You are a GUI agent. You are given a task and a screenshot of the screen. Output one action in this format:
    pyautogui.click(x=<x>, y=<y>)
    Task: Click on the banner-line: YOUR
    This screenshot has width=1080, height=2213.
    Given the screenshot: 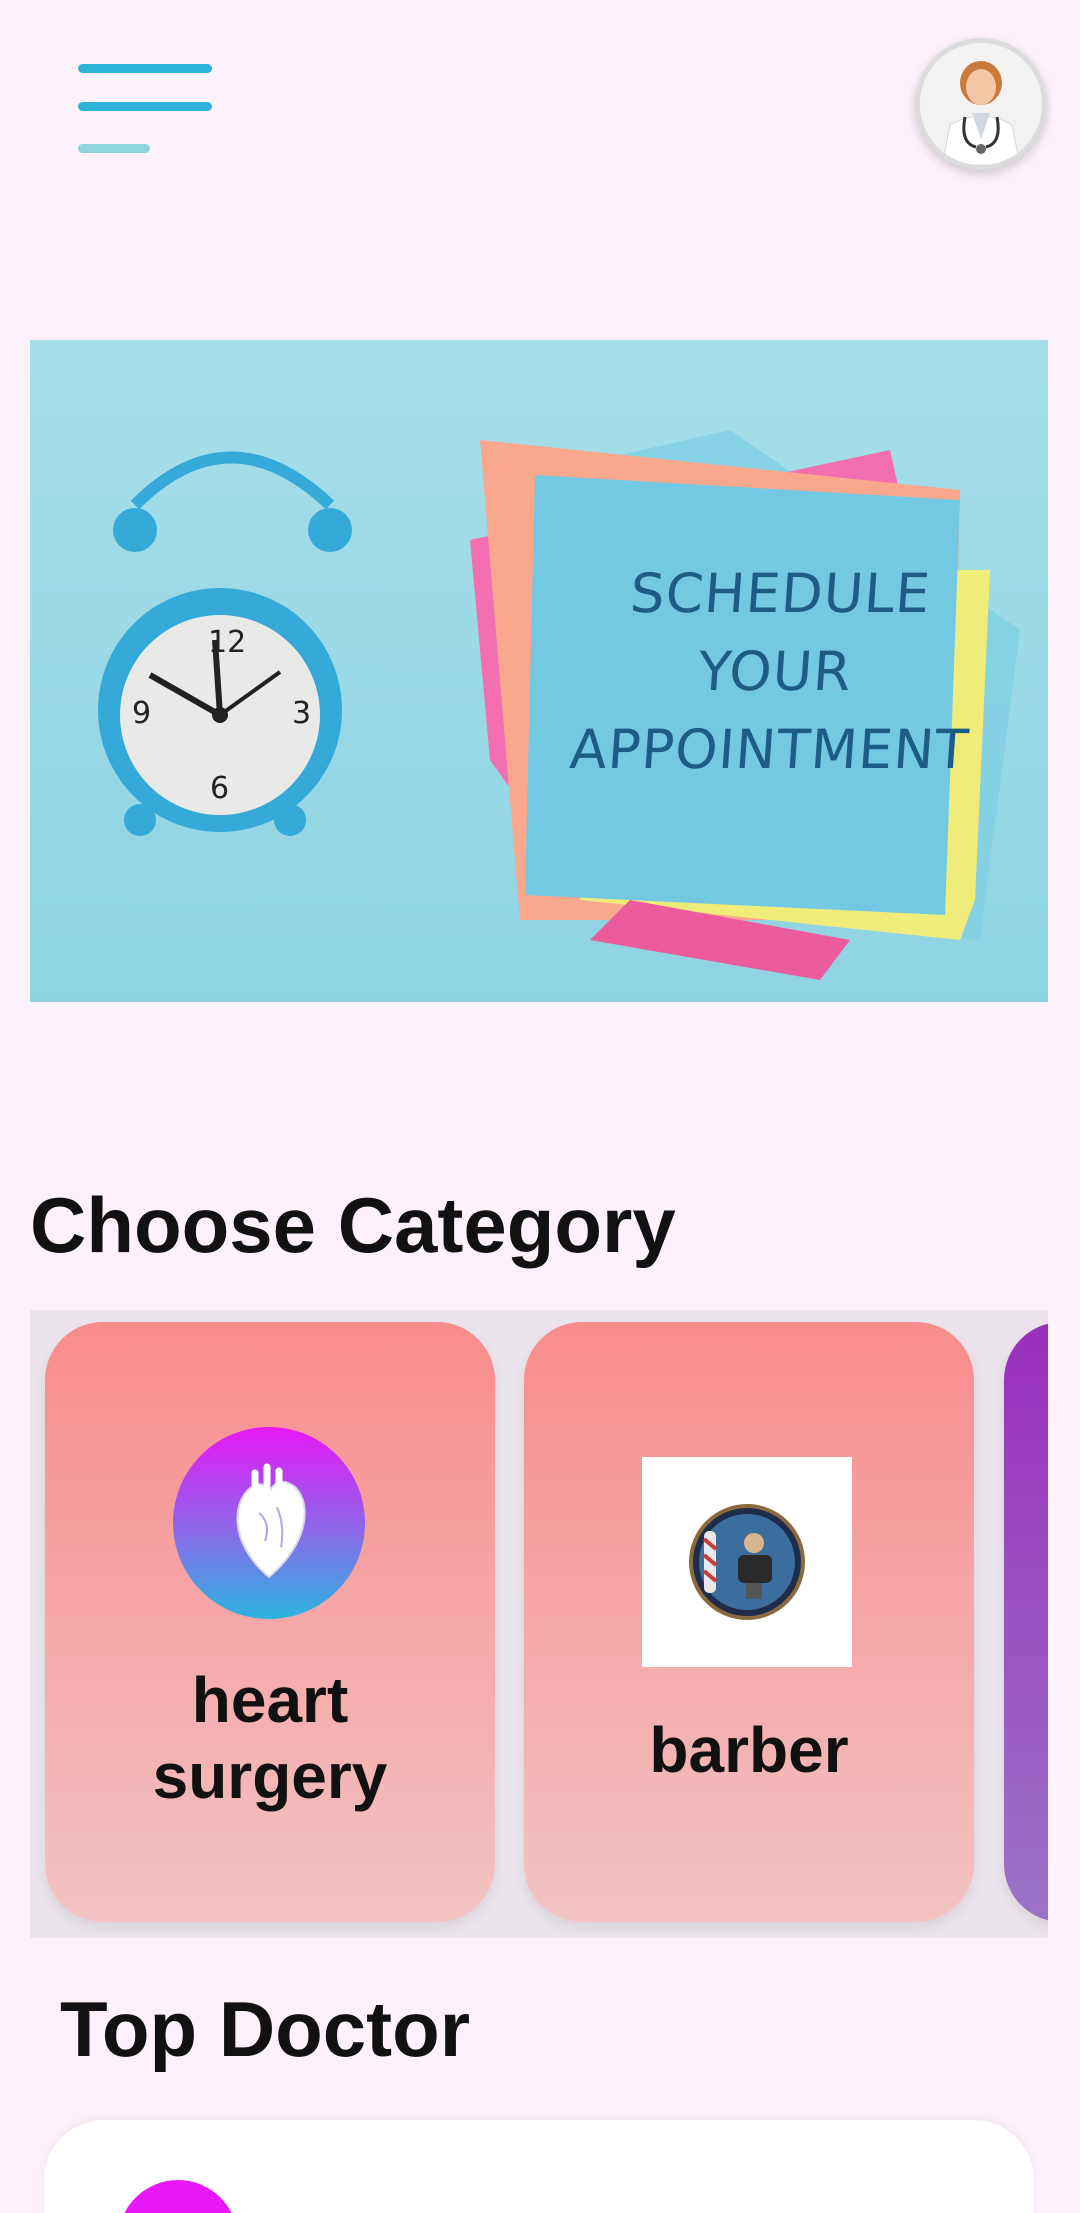 What is the action you would take?
    pyautogui.click(x=775, y=671)
    